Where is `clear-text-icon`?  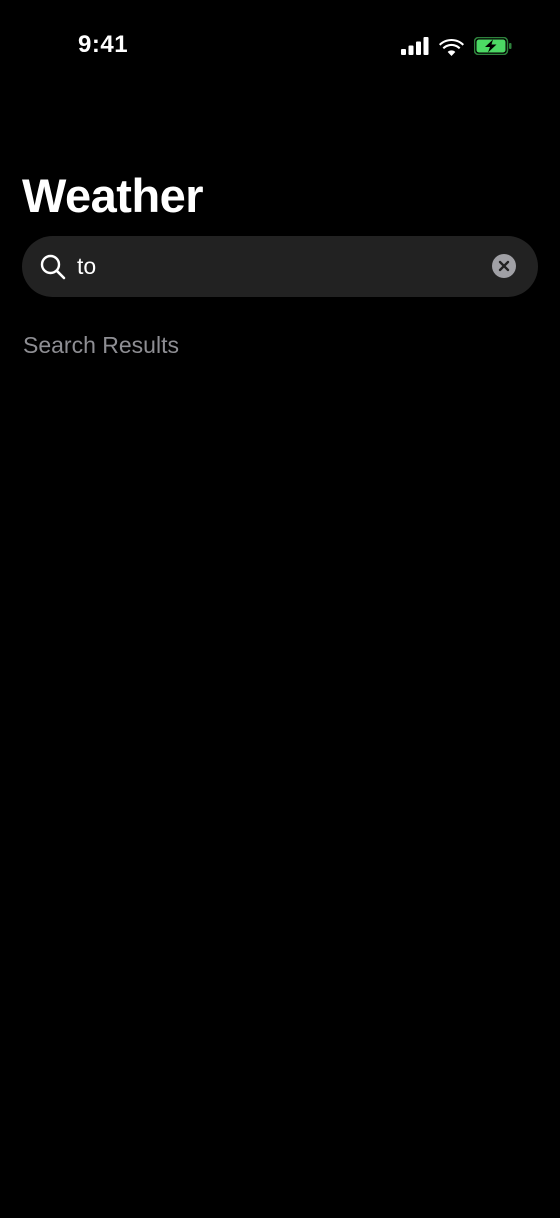 clear-text-icon is located at coordinates (504, 266).